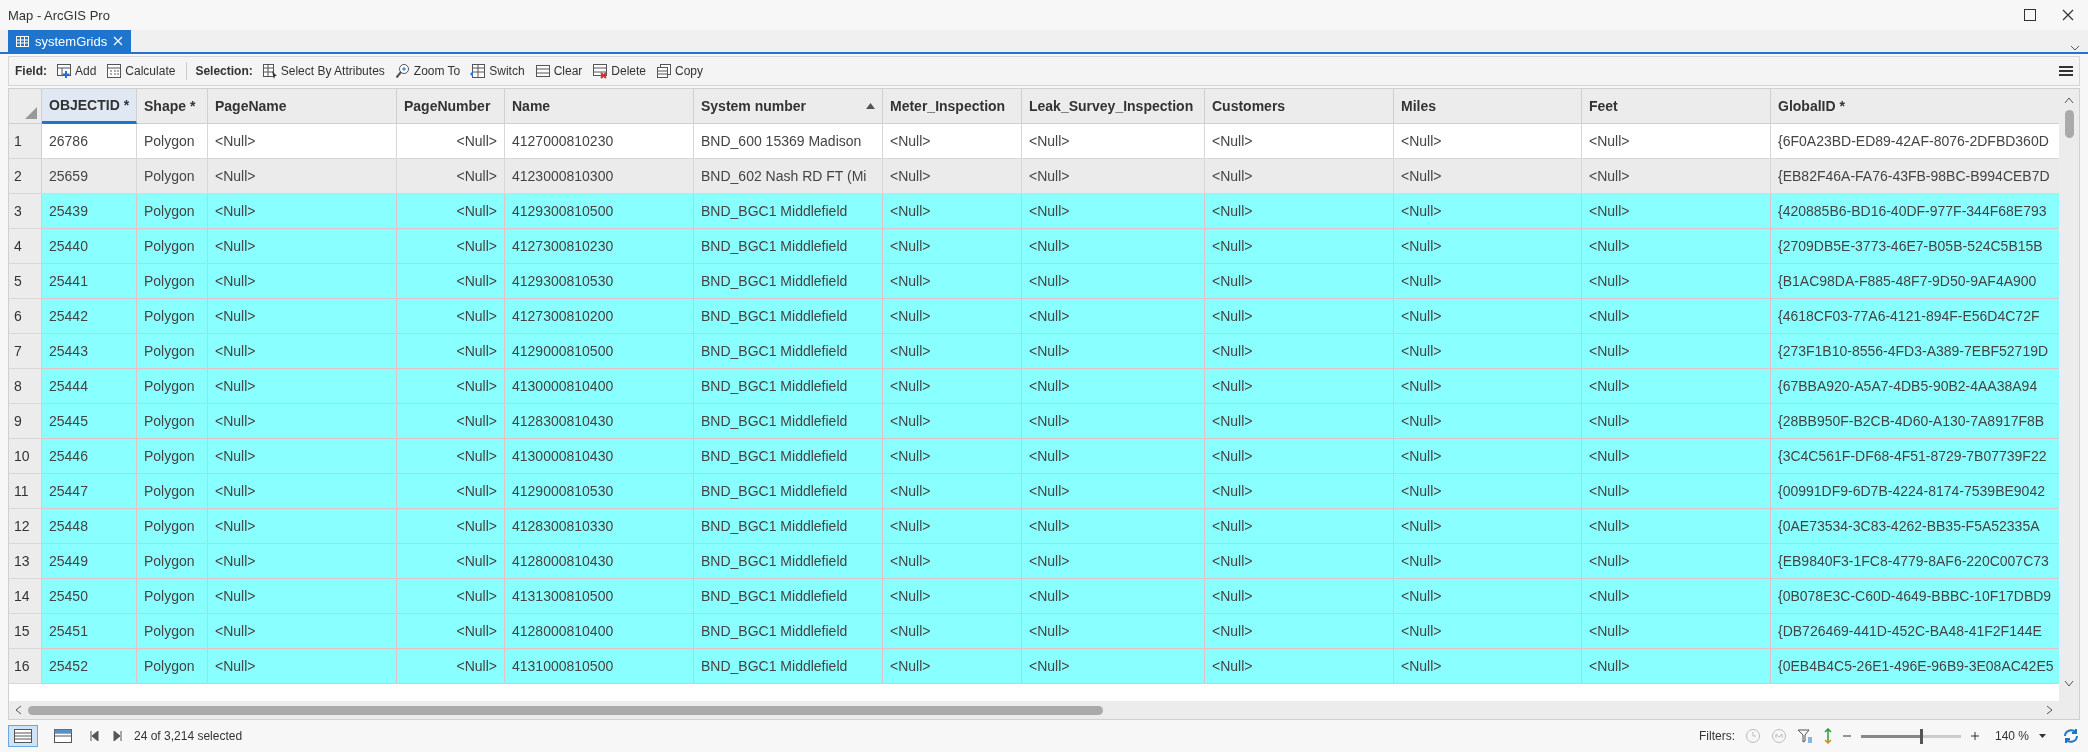 The height and width of the screenshot is (752, 2088). Describe the element at coordinates (25, 596) in the screenshot. I see `row-number: 14` at that location.